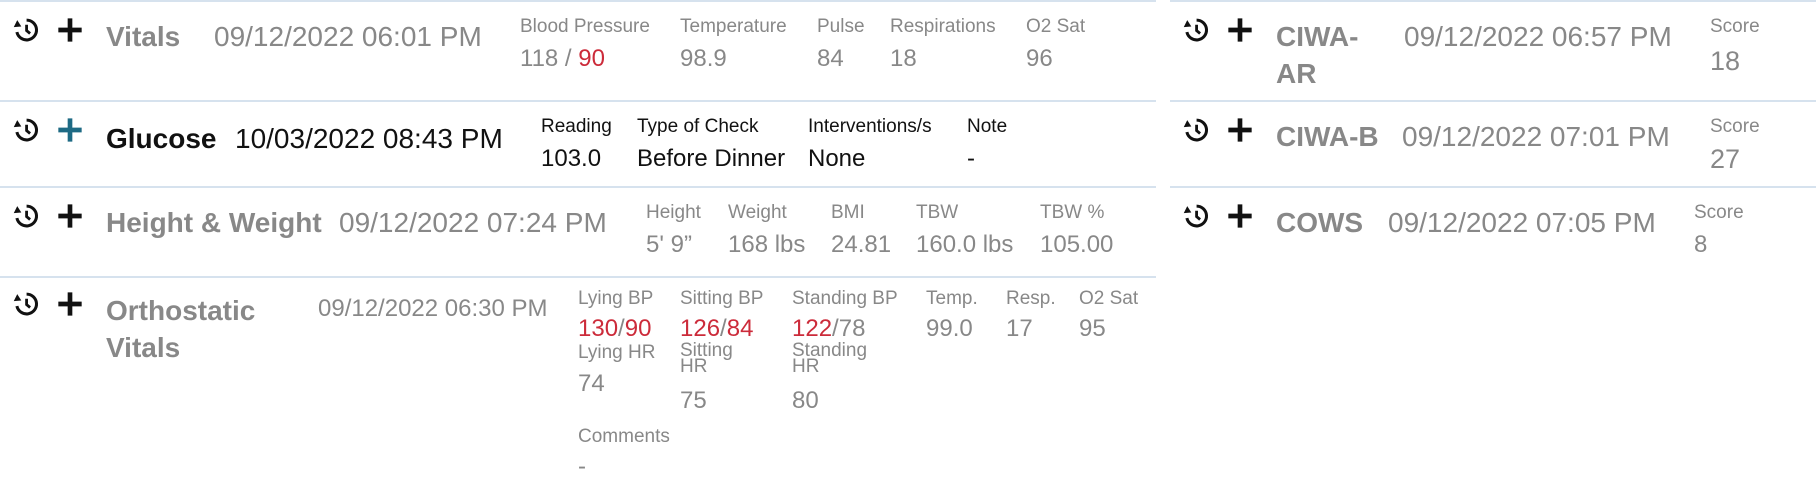  I want to click on orthostatic-history-icon, so click(26, 304).